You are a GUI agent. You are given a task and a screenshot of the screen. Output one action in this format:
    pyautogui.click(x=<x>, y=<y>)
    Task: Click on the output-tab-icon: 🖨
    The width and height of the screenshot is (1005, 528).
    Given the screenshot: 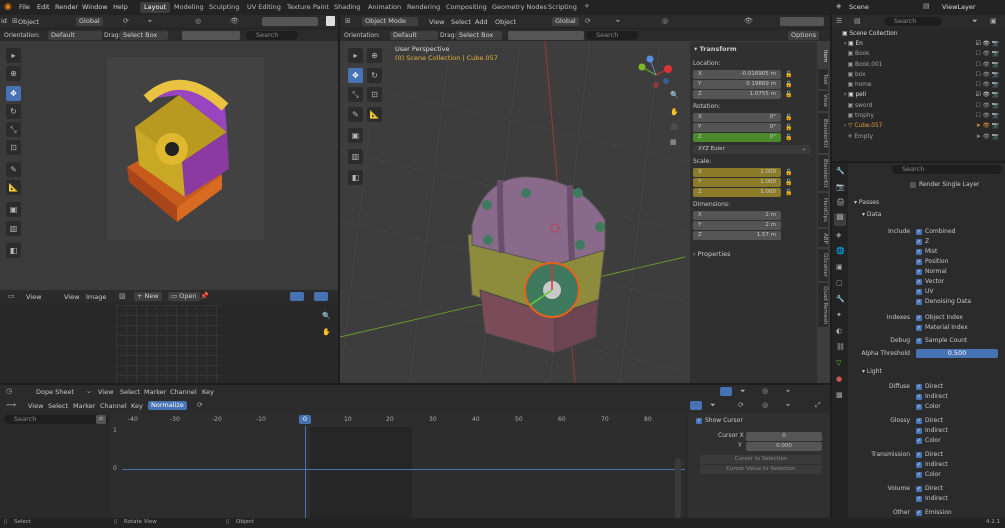 What is the action you would take?
    pyautogui.click(x=840, y=202)
    